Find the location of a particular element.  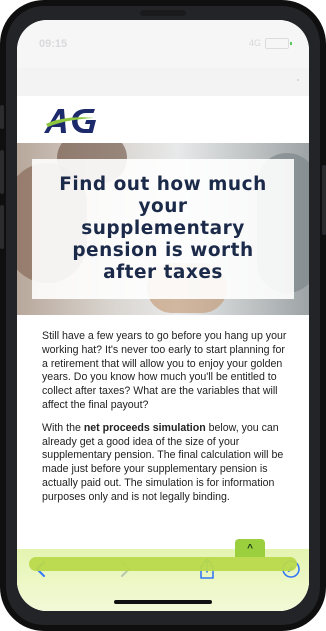

home-indicator is located at coordinates (163, 602).